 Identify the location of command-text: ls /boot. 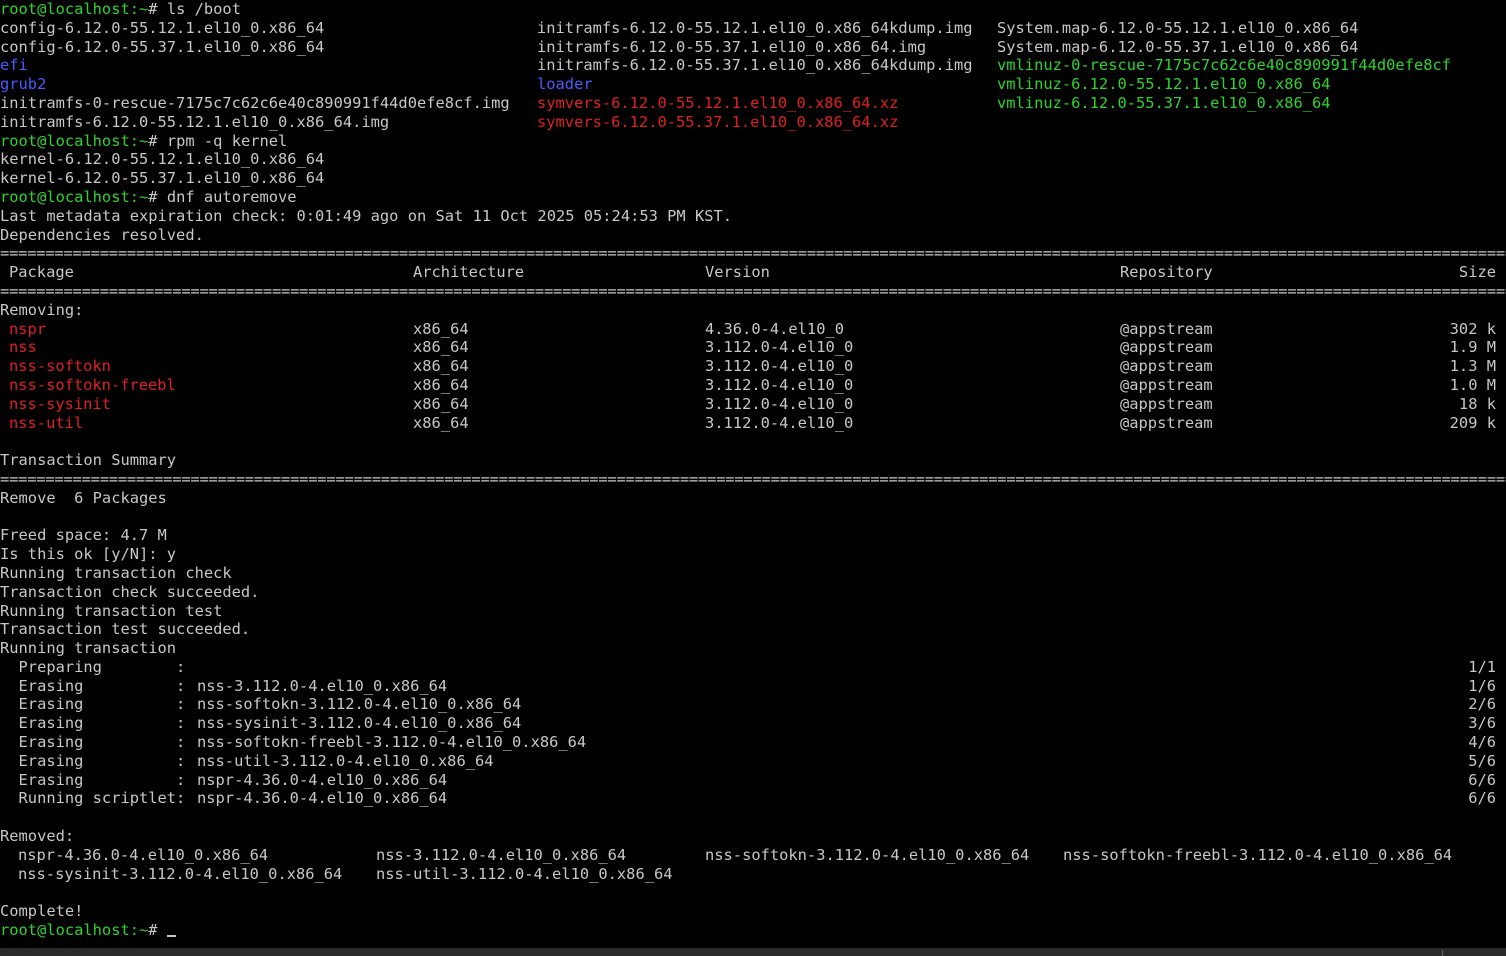
(203, 9).